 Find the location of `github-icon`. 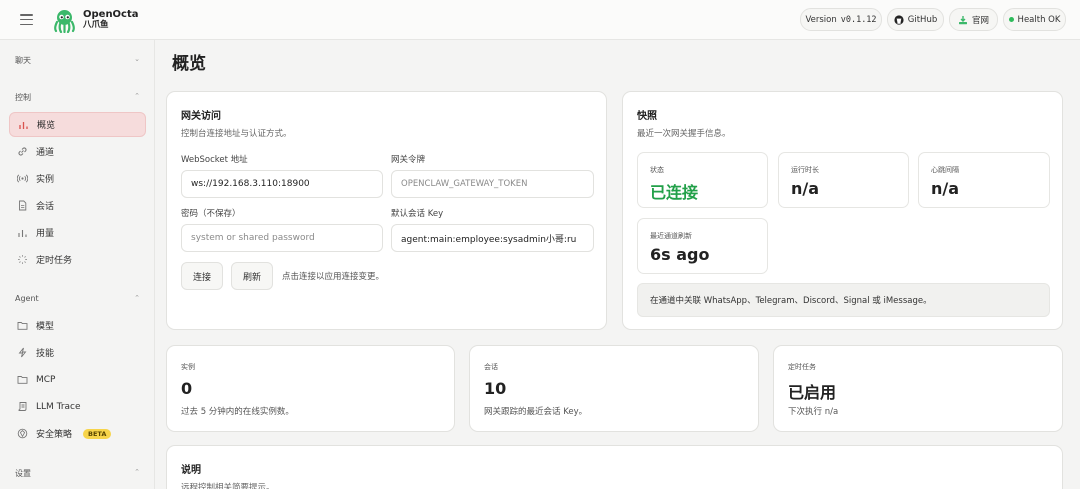

github-icon is located at coordinates (899, 19).